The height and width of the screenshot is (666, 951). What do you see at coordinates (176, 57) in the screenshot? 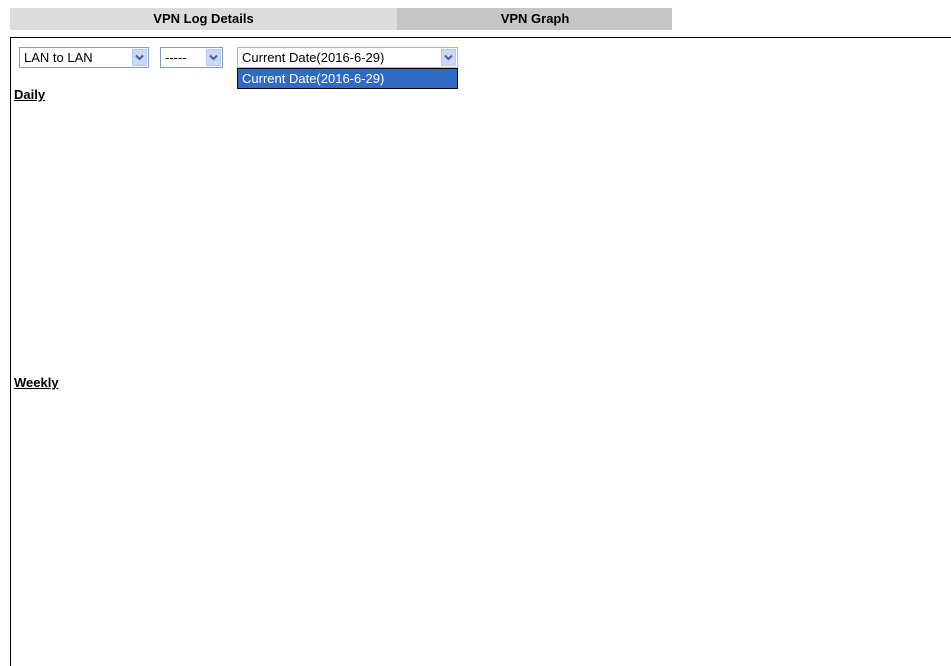
I see `profile-name-value: -----` at bounding box center [176, 57].